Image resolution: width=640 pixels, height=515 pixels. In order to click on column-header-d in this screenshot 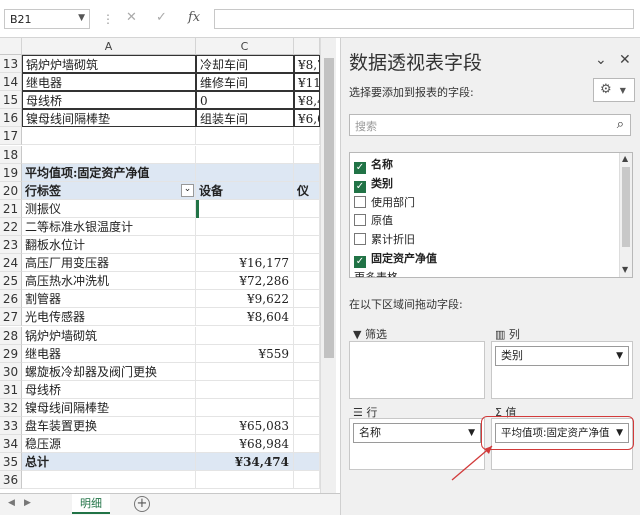, I will do `click(307, 46)`.